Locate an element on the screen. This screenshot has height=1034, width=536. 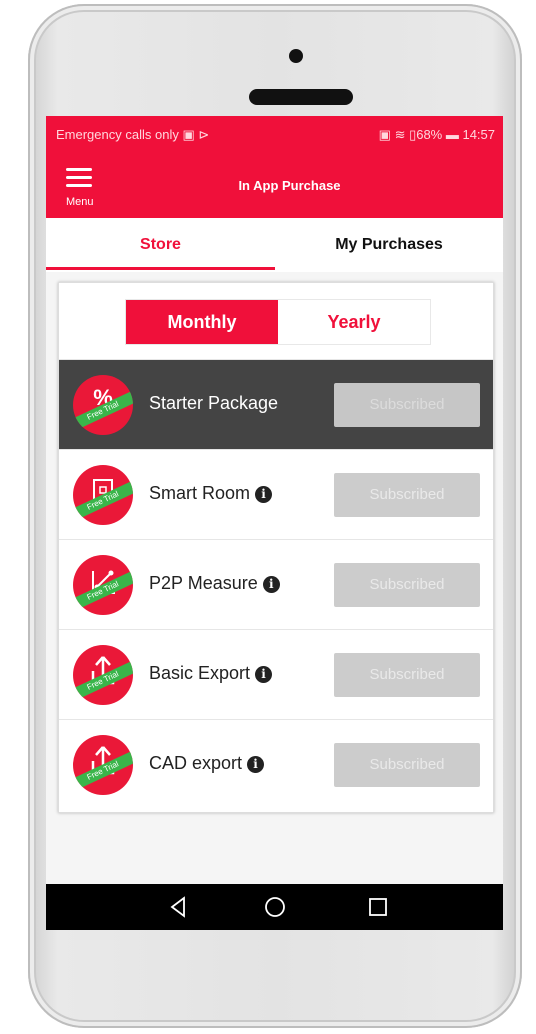
home-nav-icon is located at coordinates (275, 907).